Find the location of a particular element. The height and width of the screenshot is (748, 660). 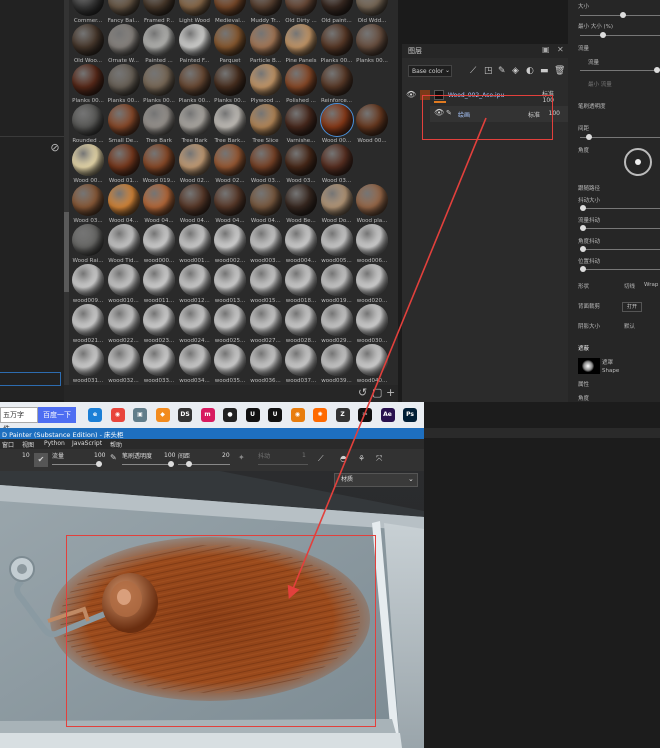

flow-slider is located at coordinates (620, 70).